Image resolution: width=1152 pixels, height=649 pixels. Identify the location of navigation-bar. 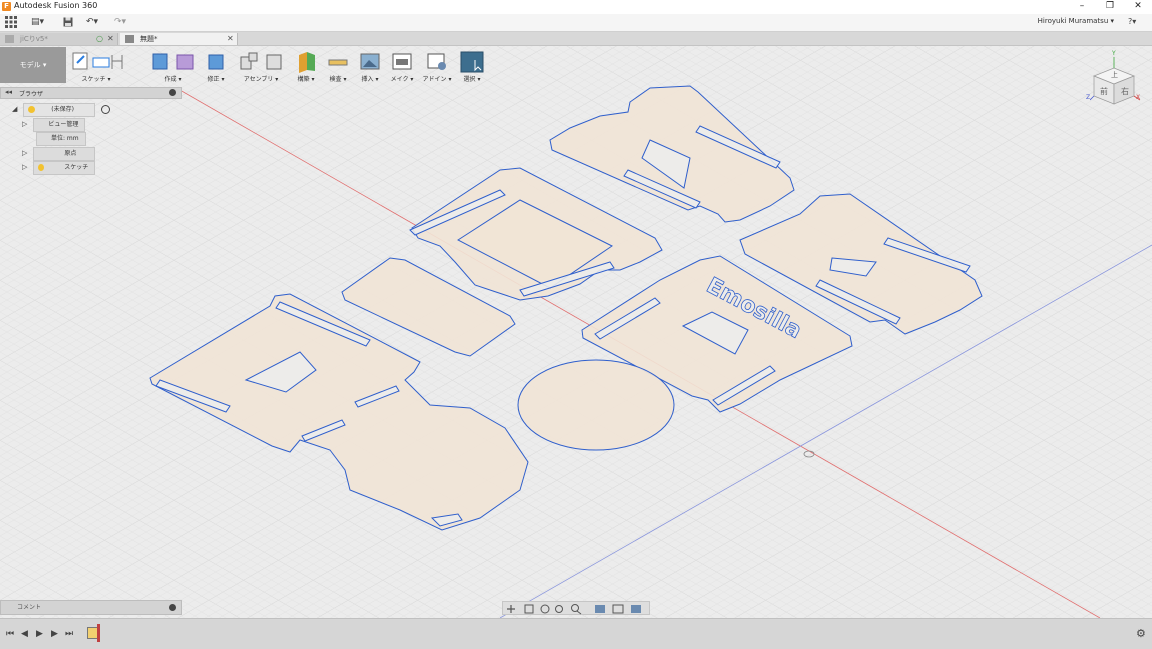
(576, 608).